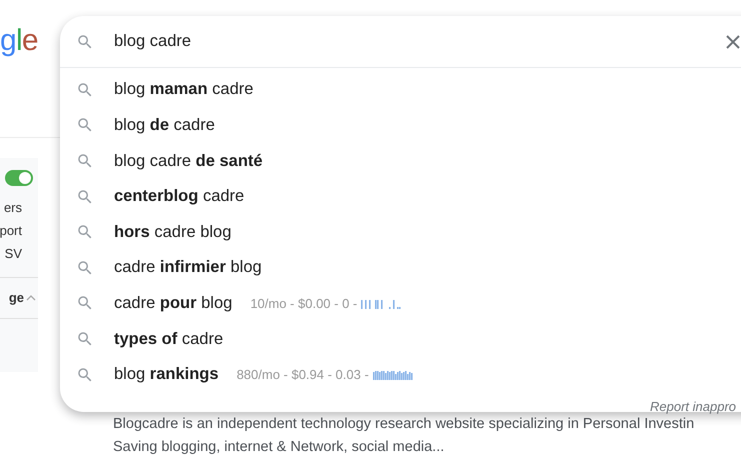 The height and width of the screenshot is (468, 741). I want to click on suggestion-item: blog rankings 880/mo - $0.94 - 0.03 -, so click(400, 374).